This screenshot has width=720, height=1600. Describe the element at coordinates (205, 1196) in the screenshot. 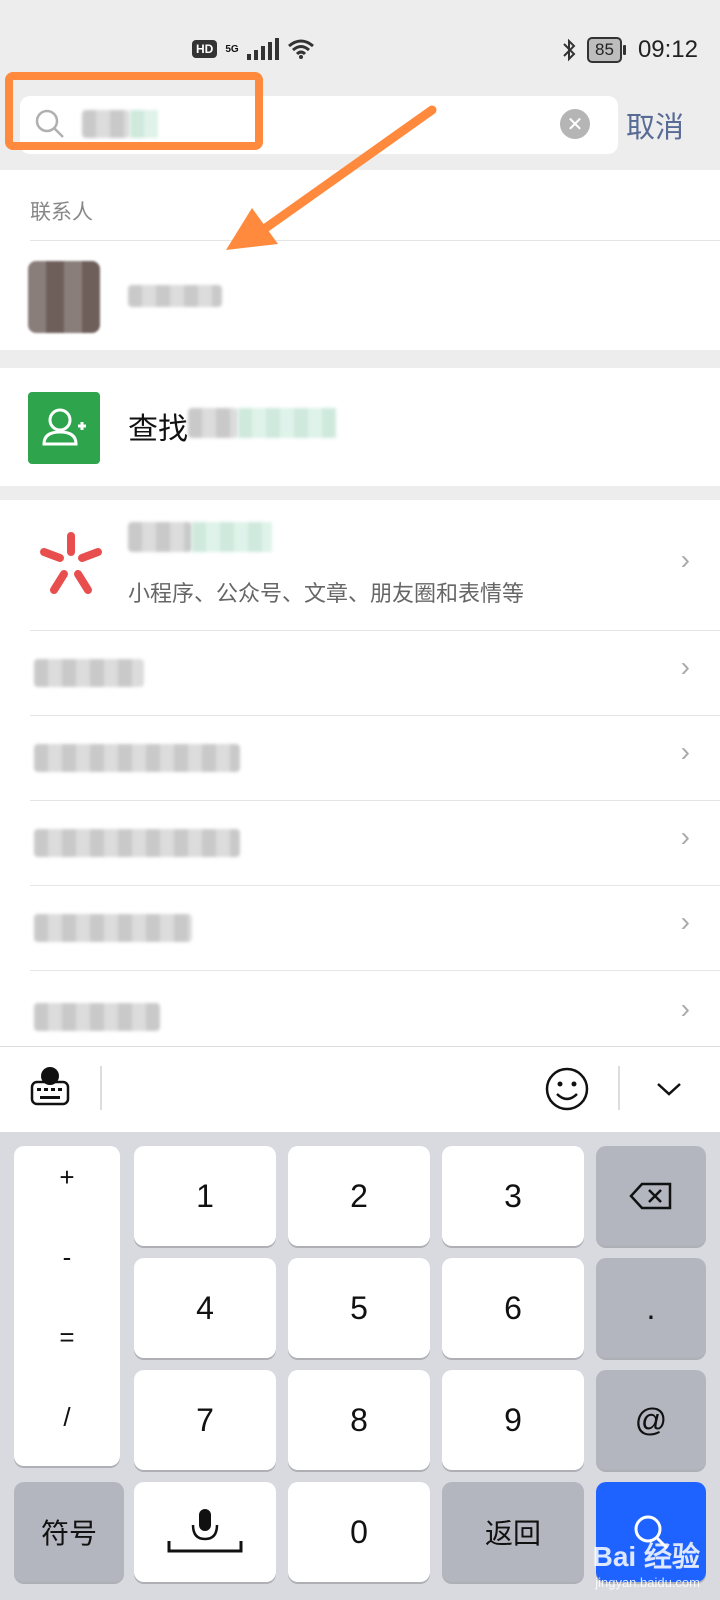

I see `key-1: 1` at that location.